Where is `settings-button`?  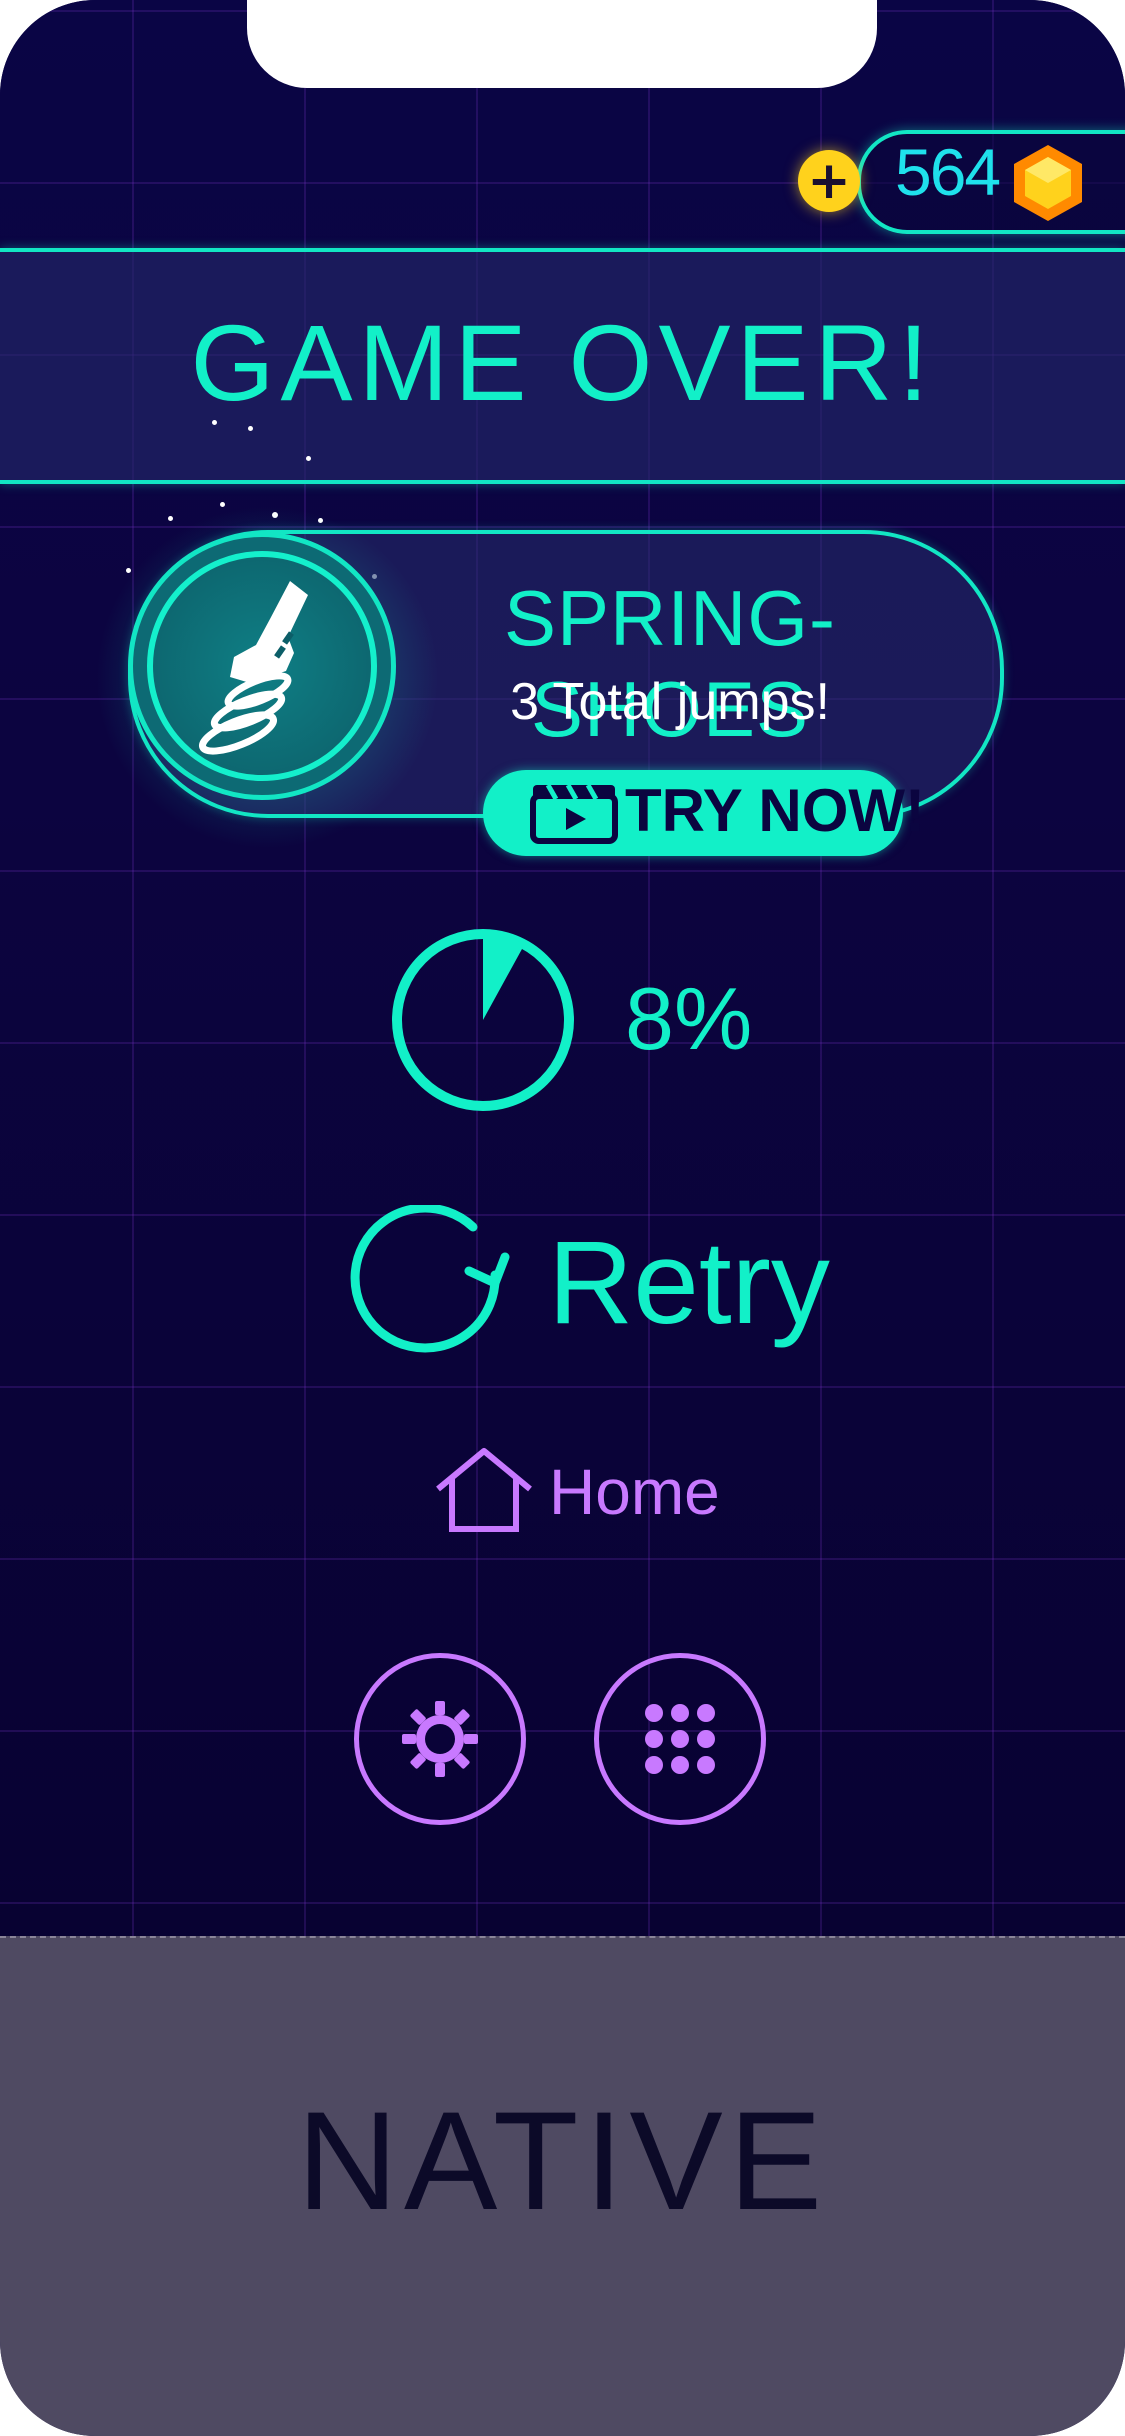 settings-button is located at coordinates (440, 1739).